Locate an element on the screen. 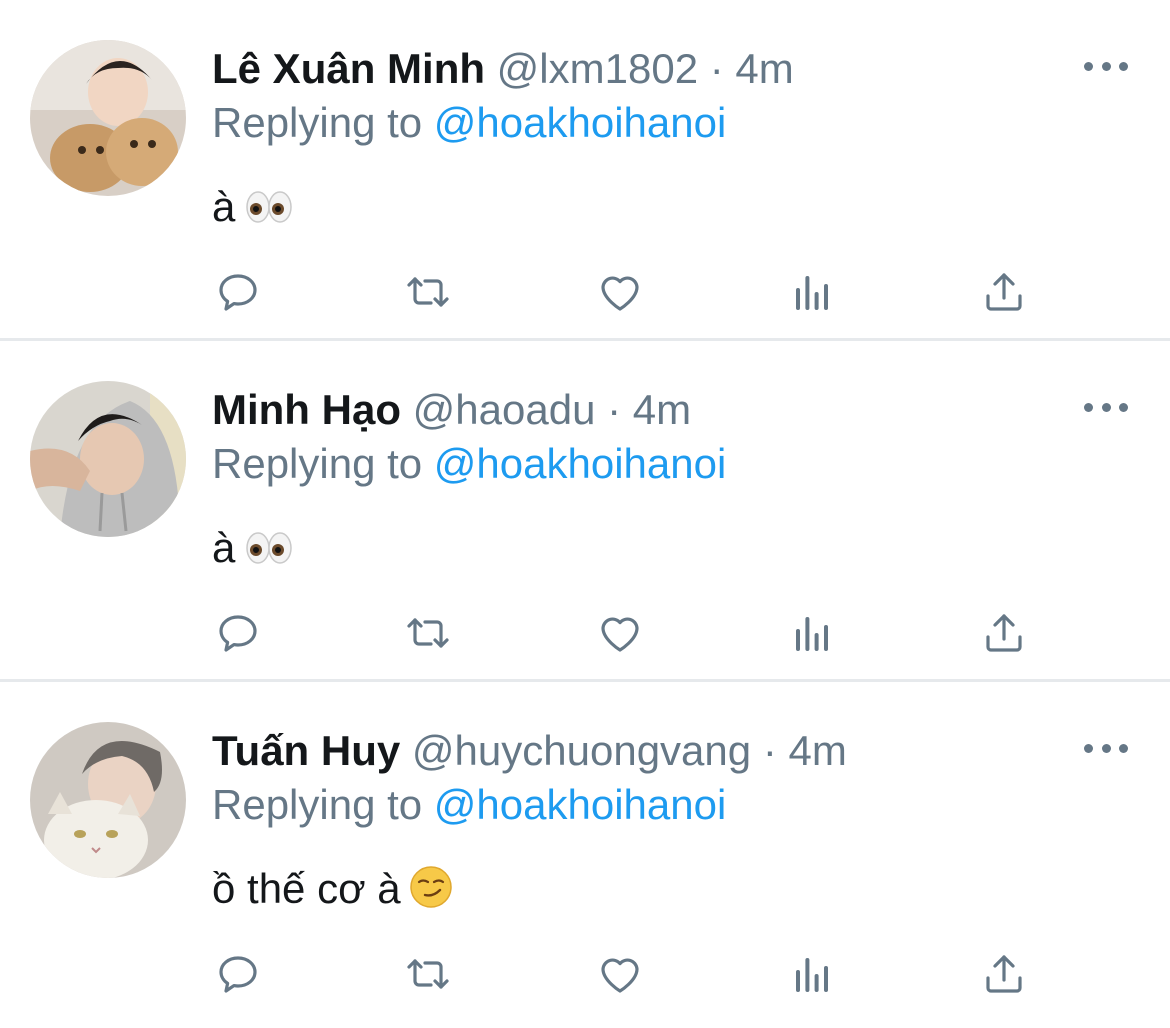 The image size is (1170, 1028). smirking-face-emoji-icon is located at coordinates (431, 893).